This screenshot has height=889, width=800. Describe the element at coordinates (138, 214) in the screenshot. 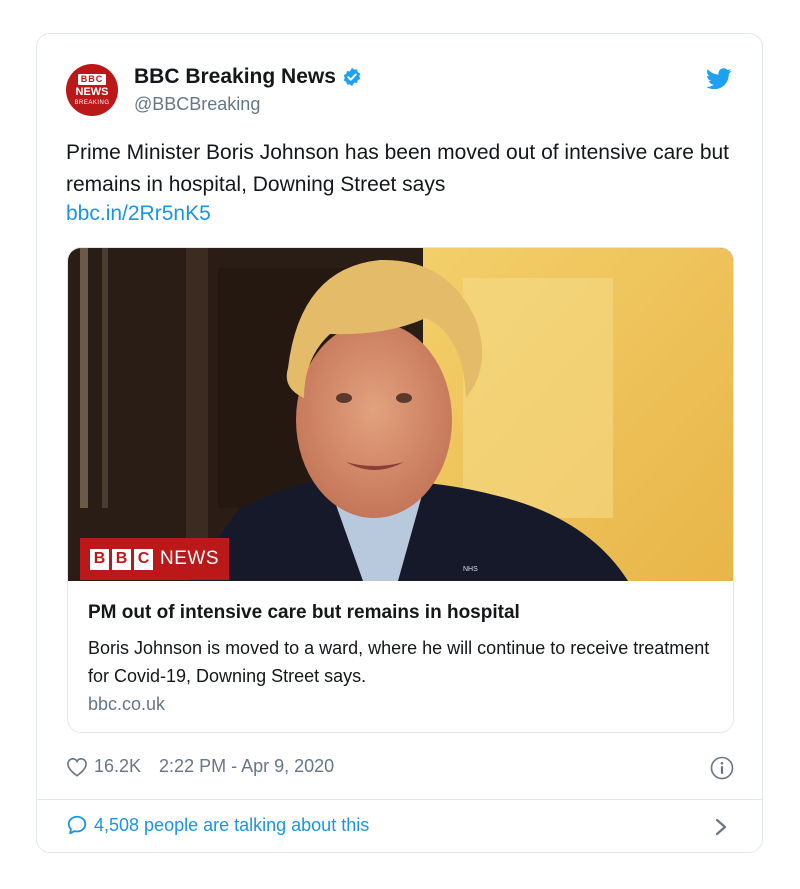

I see `tweet-link: bbc.in/2Rr5nK5` at that location.